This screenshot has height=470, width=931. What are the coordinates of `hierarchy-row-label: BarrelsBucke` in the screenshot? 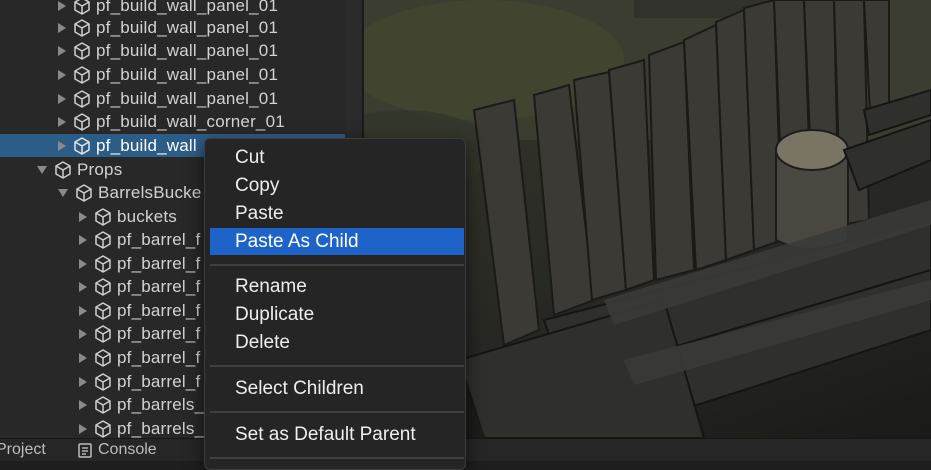 It's located at (150, 192).